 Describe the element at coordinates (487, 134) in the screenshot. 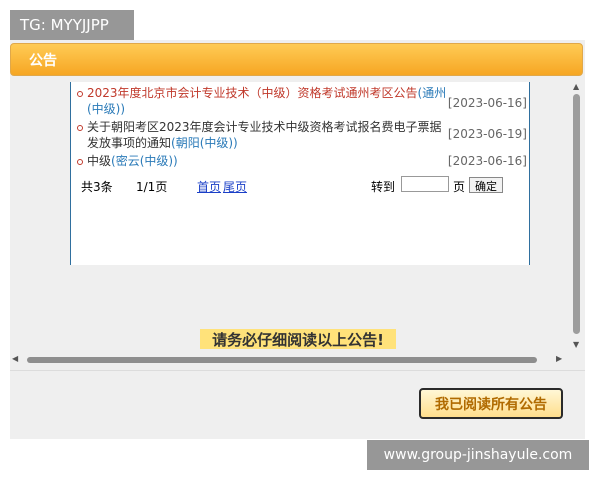

I see `notice-date: [2023-06-19]` at that location.